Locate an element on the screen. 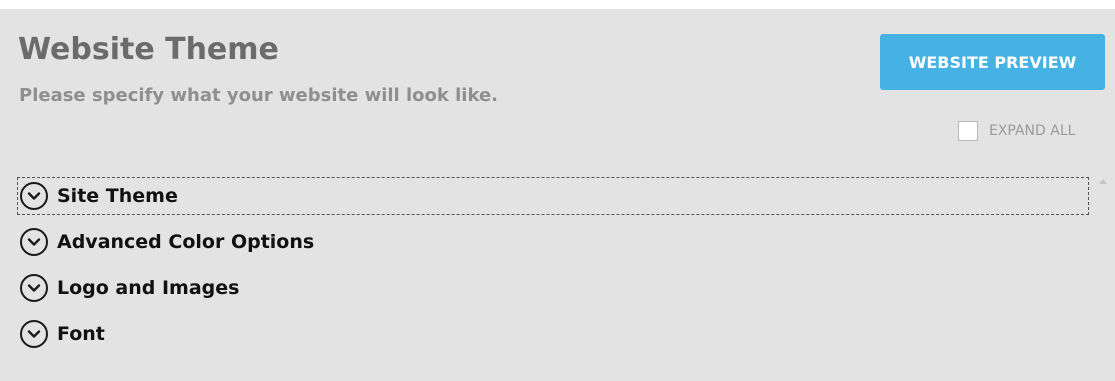 The width and height of the screenshot is (1115, 381). section-label: Font is located at coordinates (81, 334).